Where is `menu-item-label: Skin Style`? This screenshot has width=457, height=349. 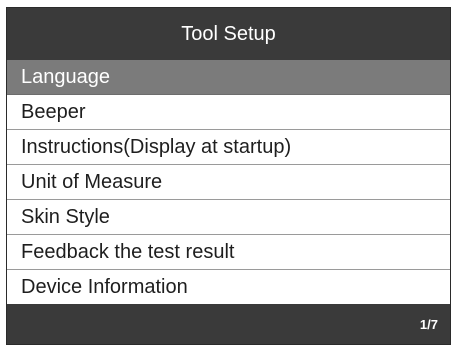
menu-item-label: Skin Style is located at coordinates (65, 216).